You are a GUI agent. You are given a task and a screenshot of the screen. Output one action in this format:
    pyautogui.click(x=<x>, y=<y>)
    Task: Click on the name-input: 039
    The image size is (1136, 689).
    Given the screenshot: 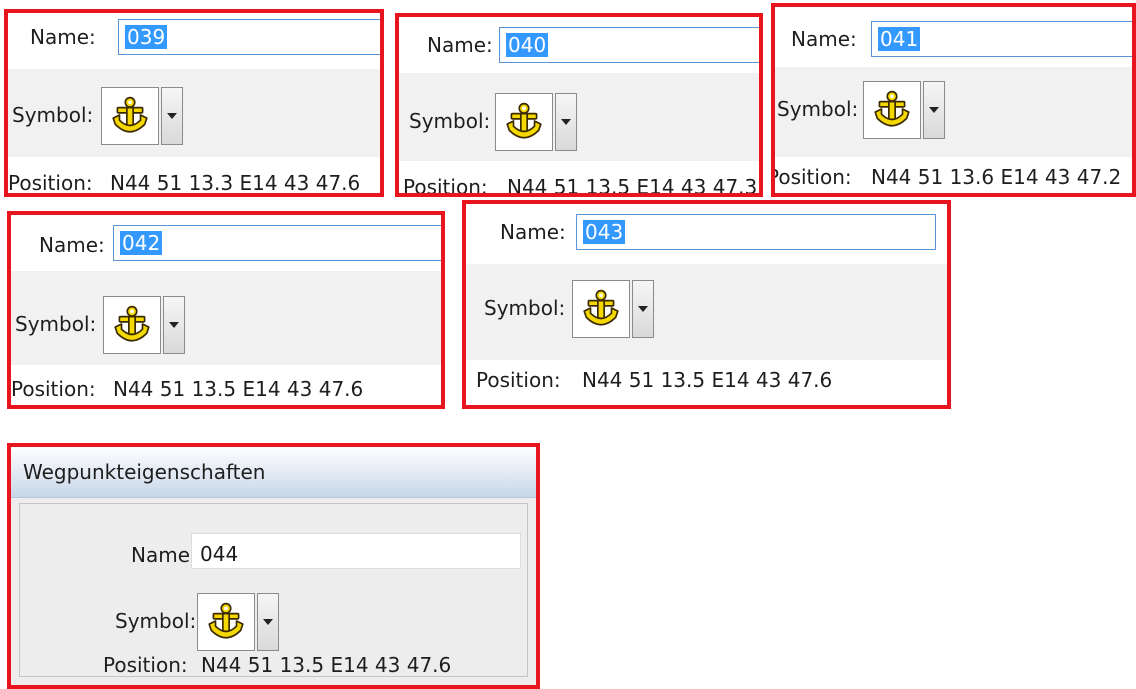 What is the action you would take?
    pyautogui.click(x=249, y=37)
    